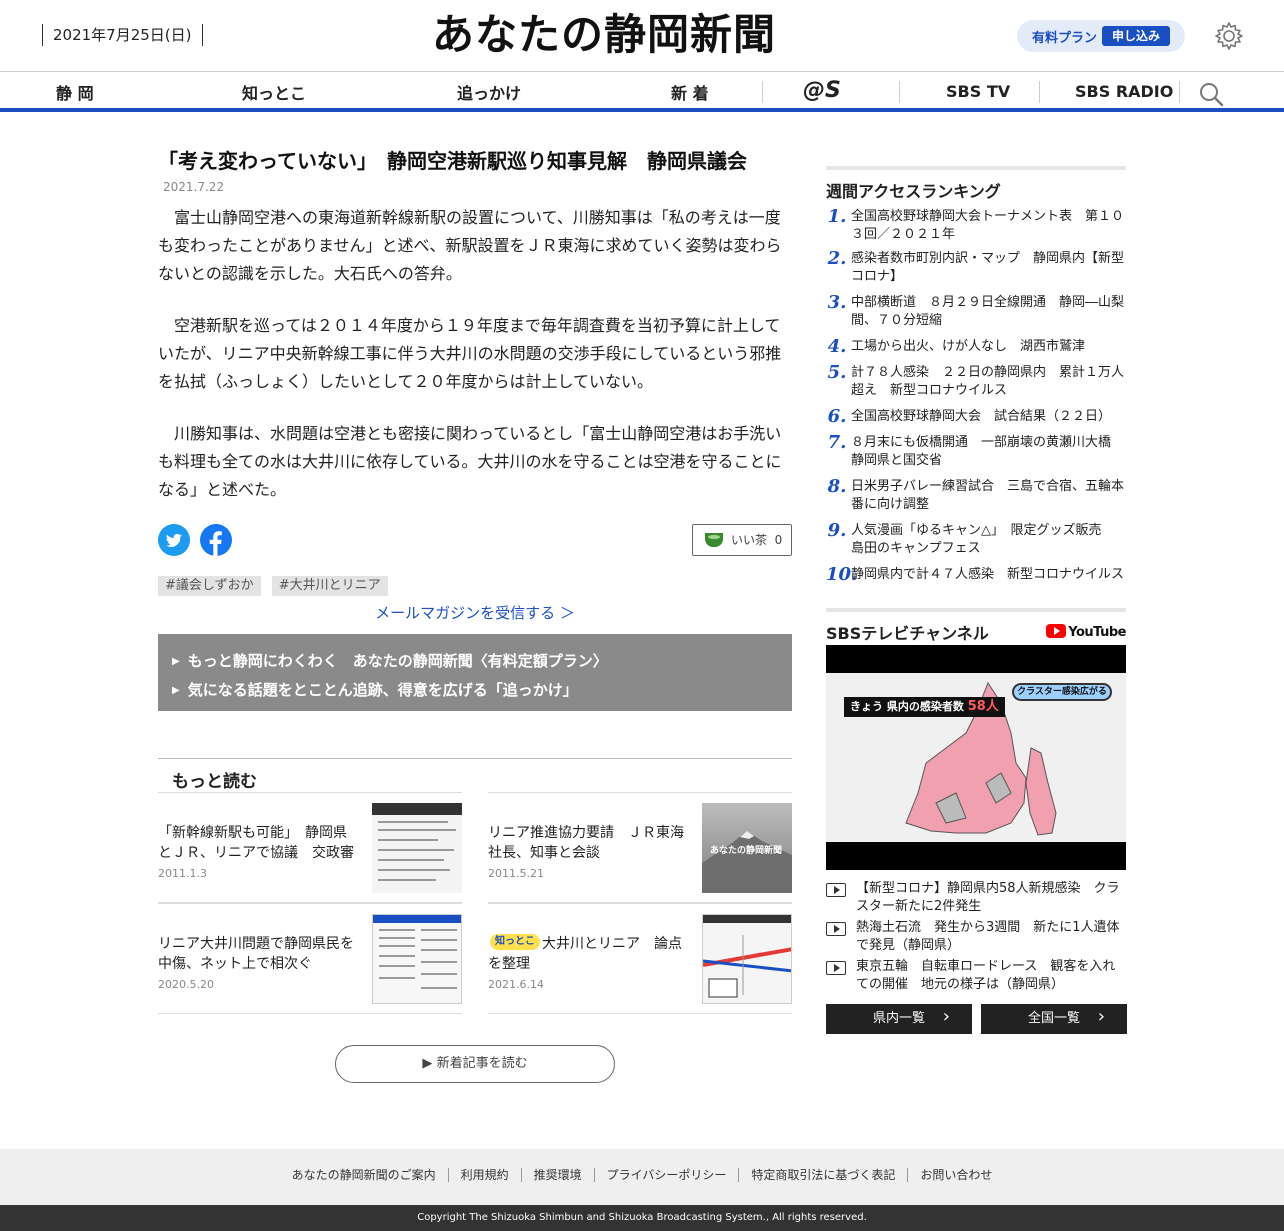  Describe the element at coordinates (714, 540) in the screenshot. I see `tea-icon` at that location.